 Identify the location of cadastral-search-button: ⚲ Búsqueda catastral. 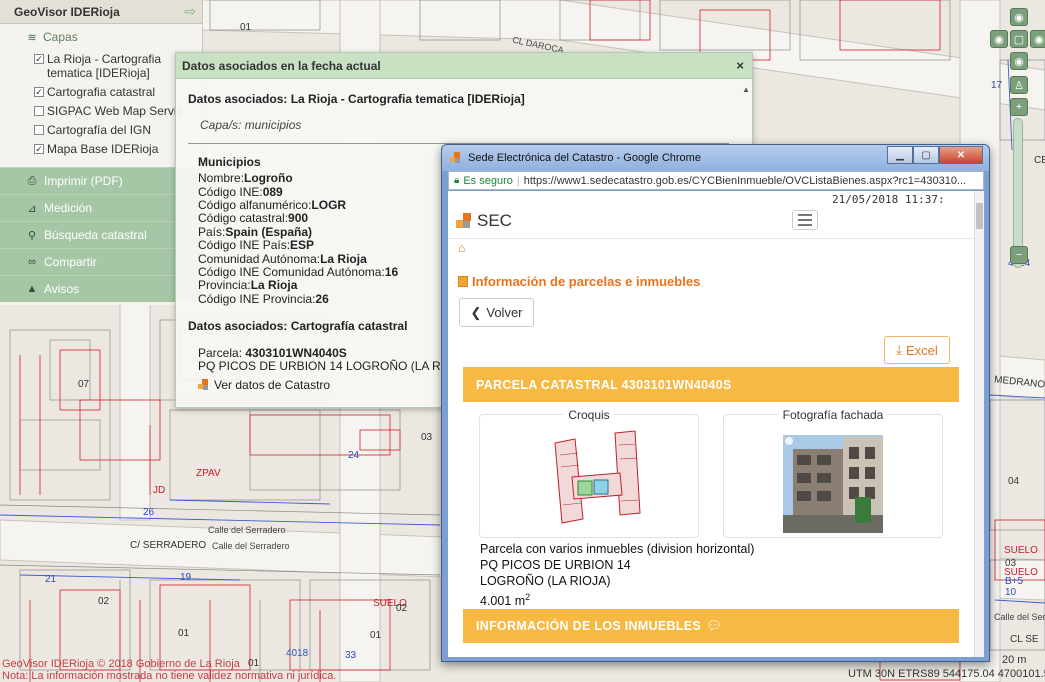
(101, 234).